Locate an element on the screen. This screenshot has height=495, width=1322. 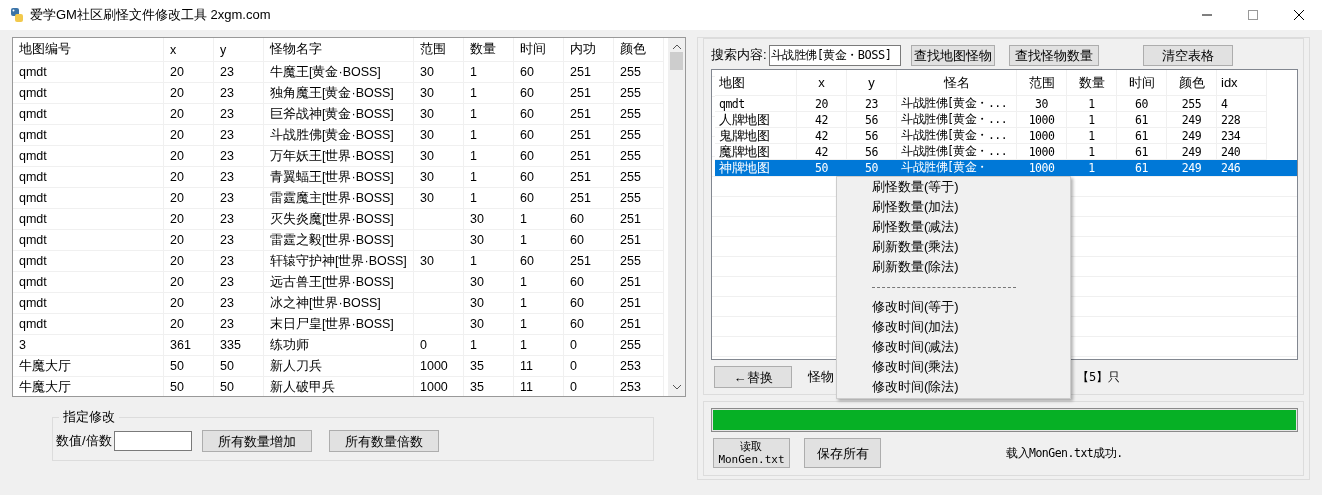
scroll-up-icon is located at coordinates (676, 47).